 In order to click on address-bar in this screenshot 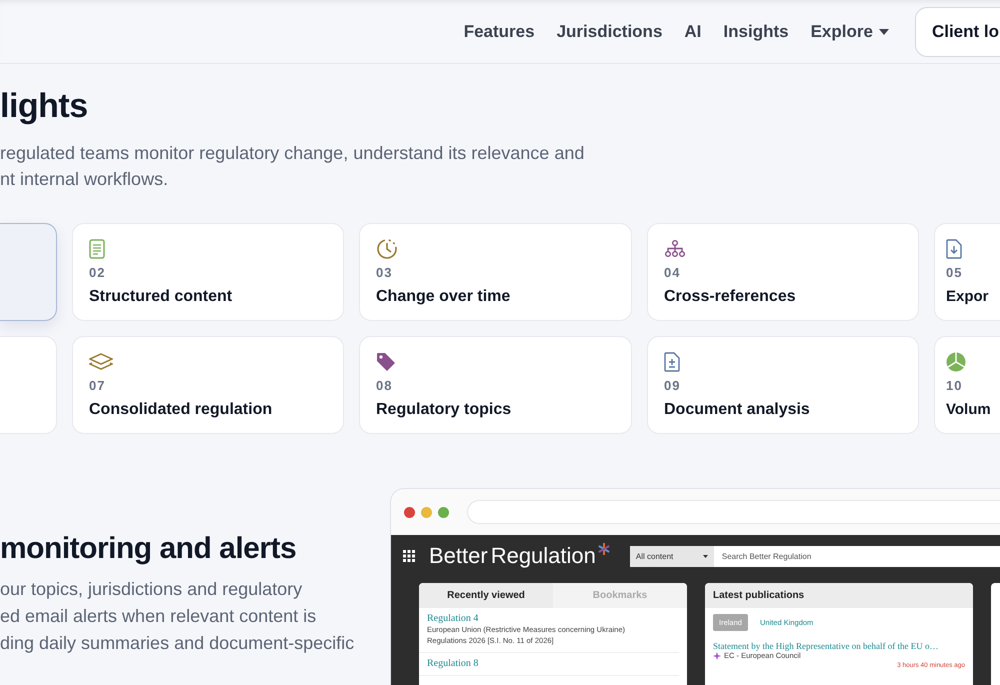, I will do `click(733, 512)`.